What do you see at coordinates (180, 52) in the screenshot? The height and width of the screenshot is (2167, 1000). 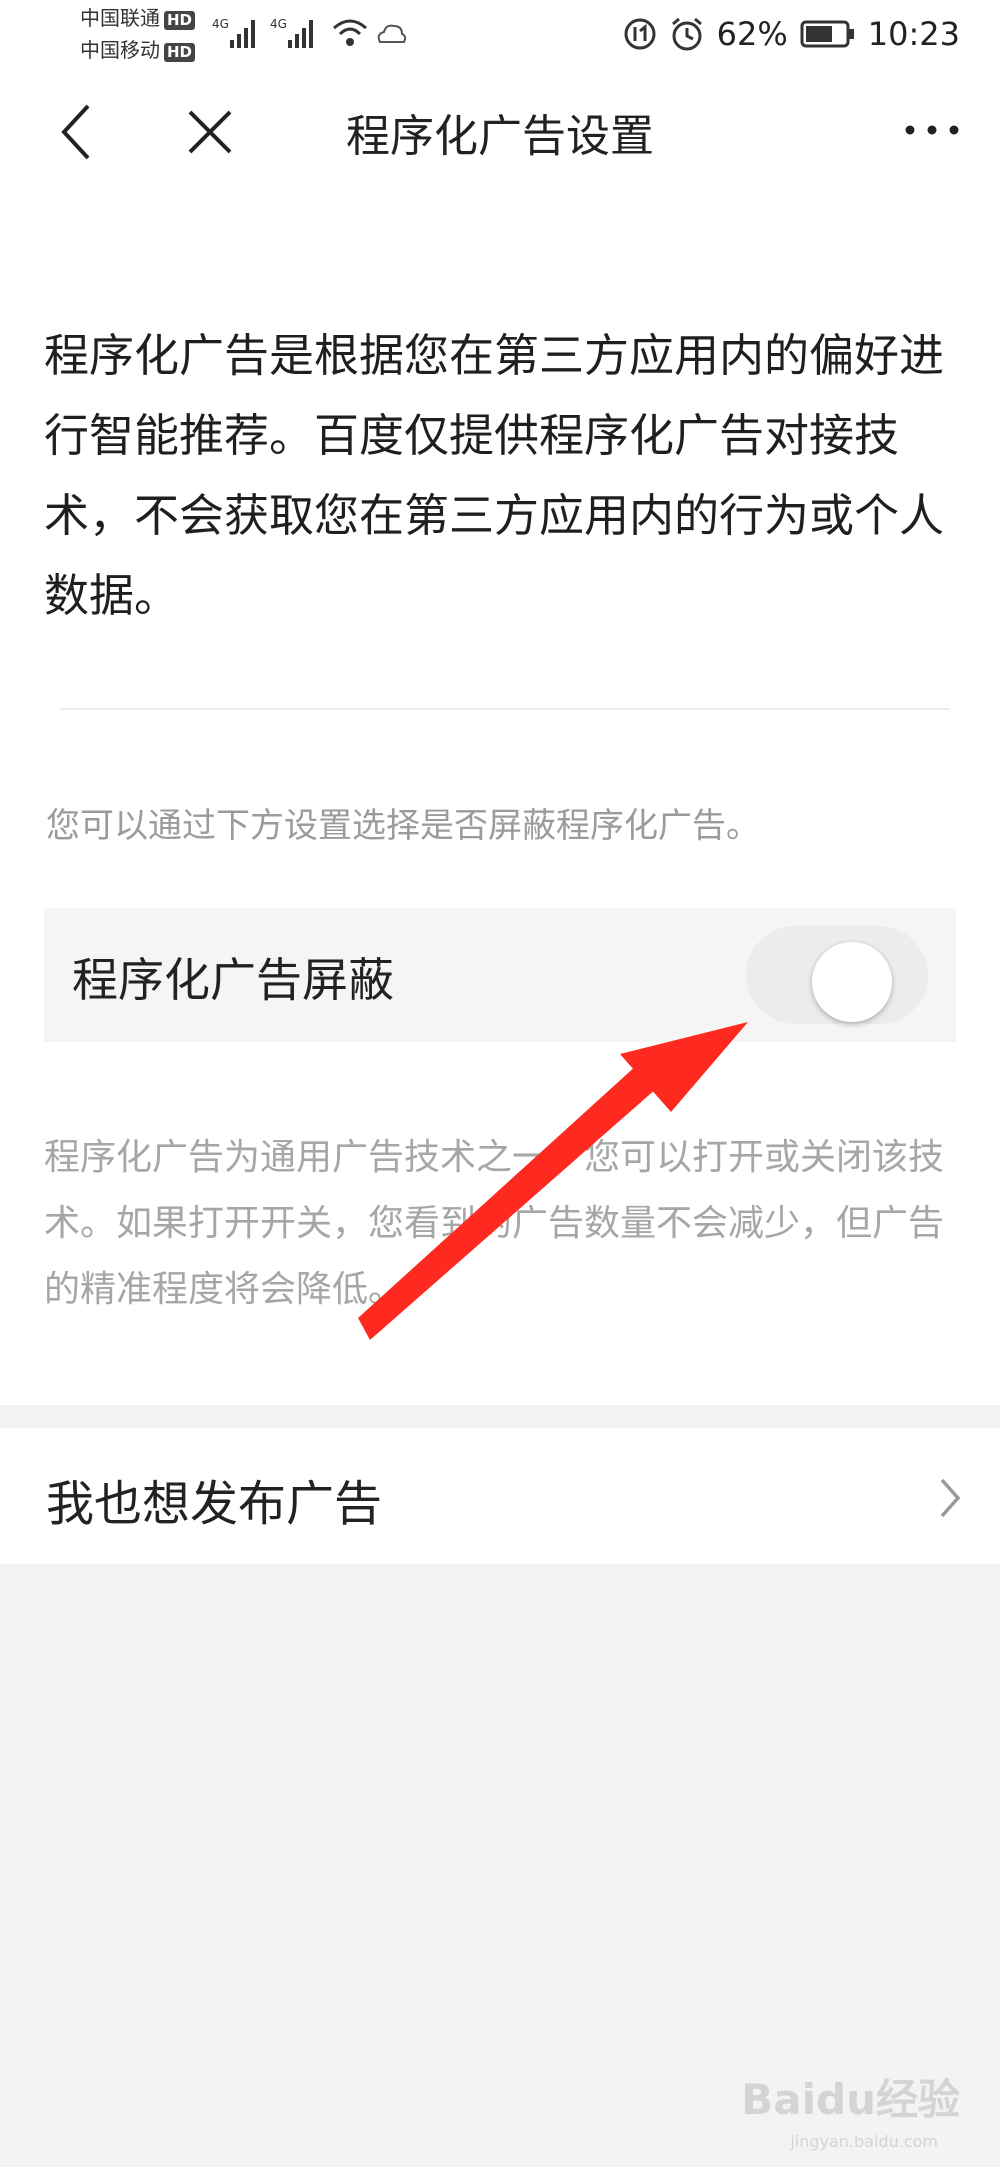 I see `hd-badge-2: HD` at bounding box center [180, 52].